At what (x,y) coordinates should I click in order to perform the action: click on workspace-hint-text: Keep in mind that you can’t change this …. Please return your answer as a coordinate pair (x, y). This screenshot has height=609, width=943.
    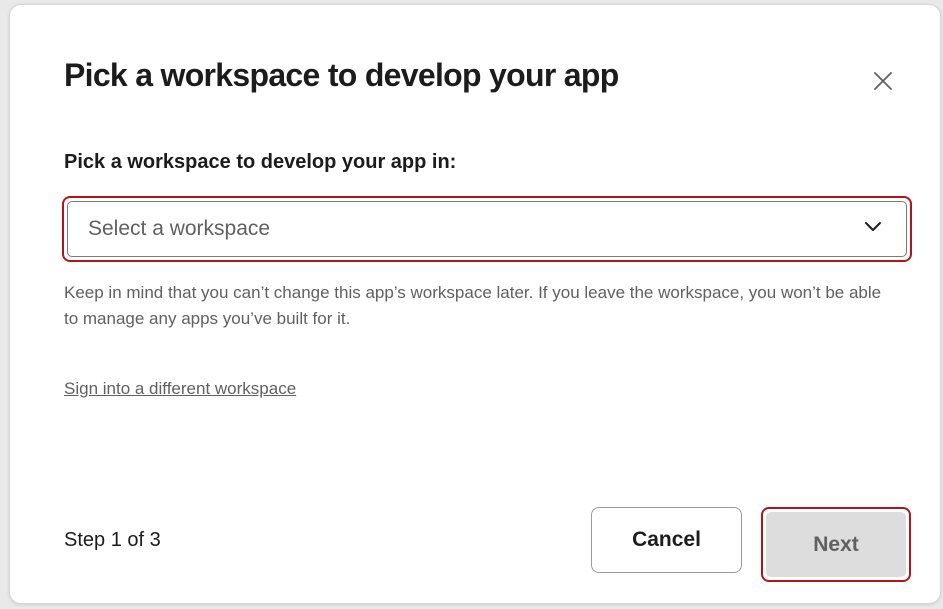
    Looking at the image, I should click on (473, 305).